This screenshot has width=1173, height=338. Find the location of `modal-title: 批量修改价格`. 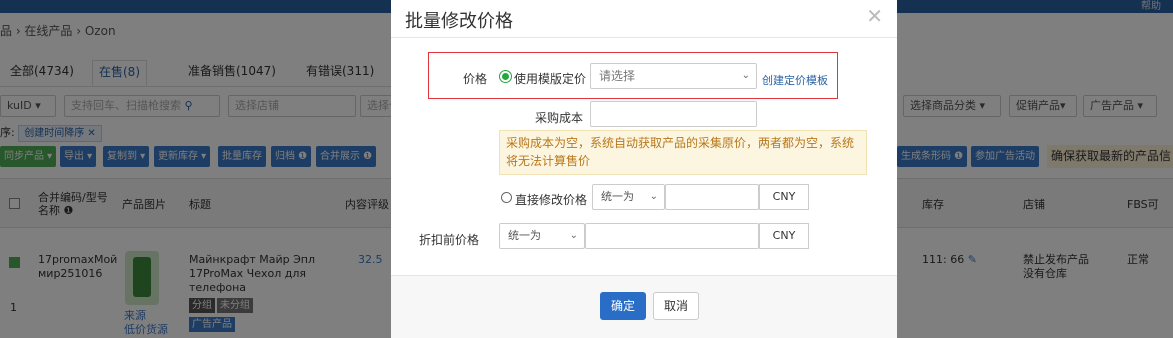

modal-title: 批量修改价格 is located at coordinates (459, 21).